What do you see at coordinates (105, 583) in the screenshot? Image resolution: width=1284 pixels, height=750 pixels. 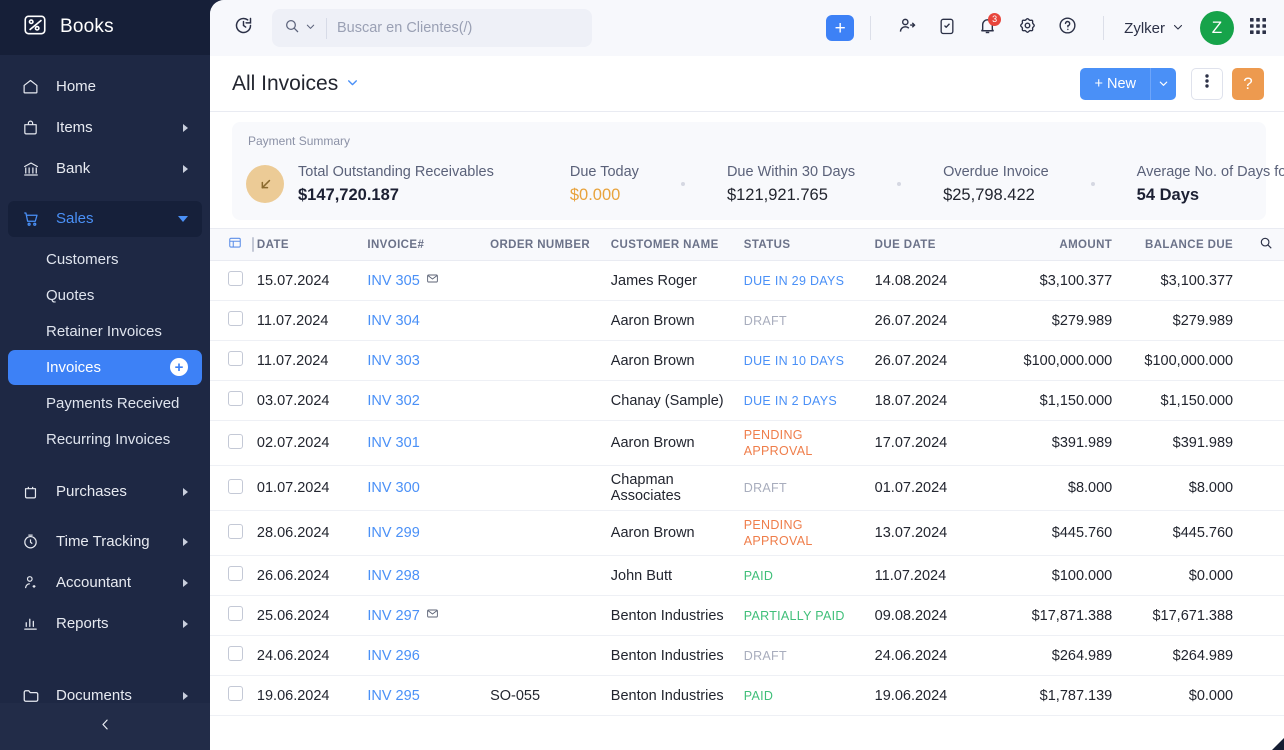 I see `sidebar-item-accountant: Accountant` at bounding box center [105, 583].